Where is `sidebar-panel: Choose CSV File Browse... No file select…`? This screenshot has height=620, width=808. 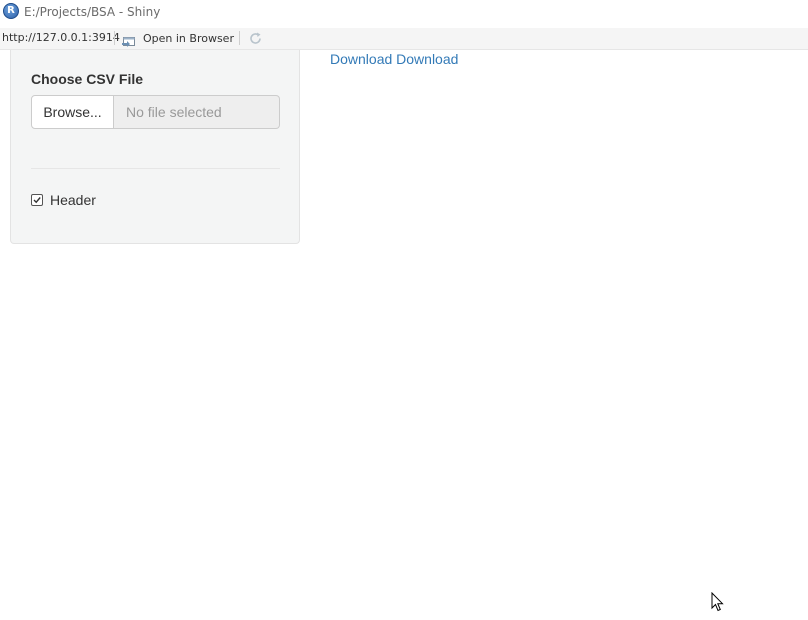 sidebar-panel: Choose CSV File Browse... No file select… is located at coordinates (155, 147).